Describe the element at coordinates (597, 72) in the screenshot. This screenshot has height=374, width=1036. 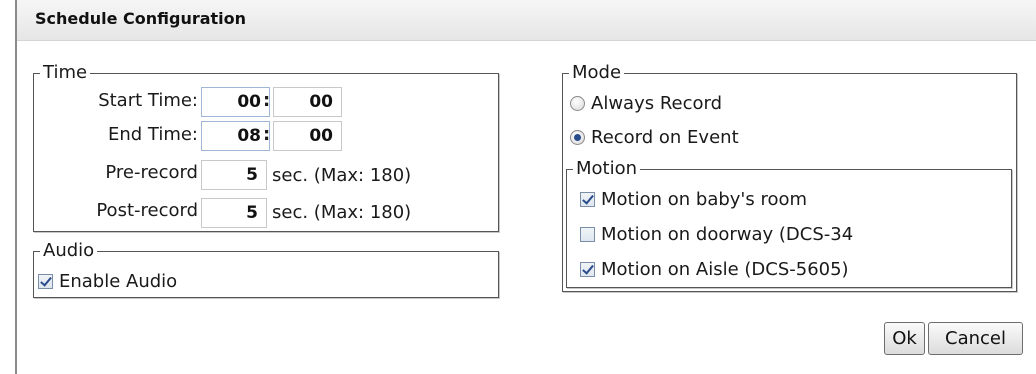
I see `mode-legend: Mode` at that location.